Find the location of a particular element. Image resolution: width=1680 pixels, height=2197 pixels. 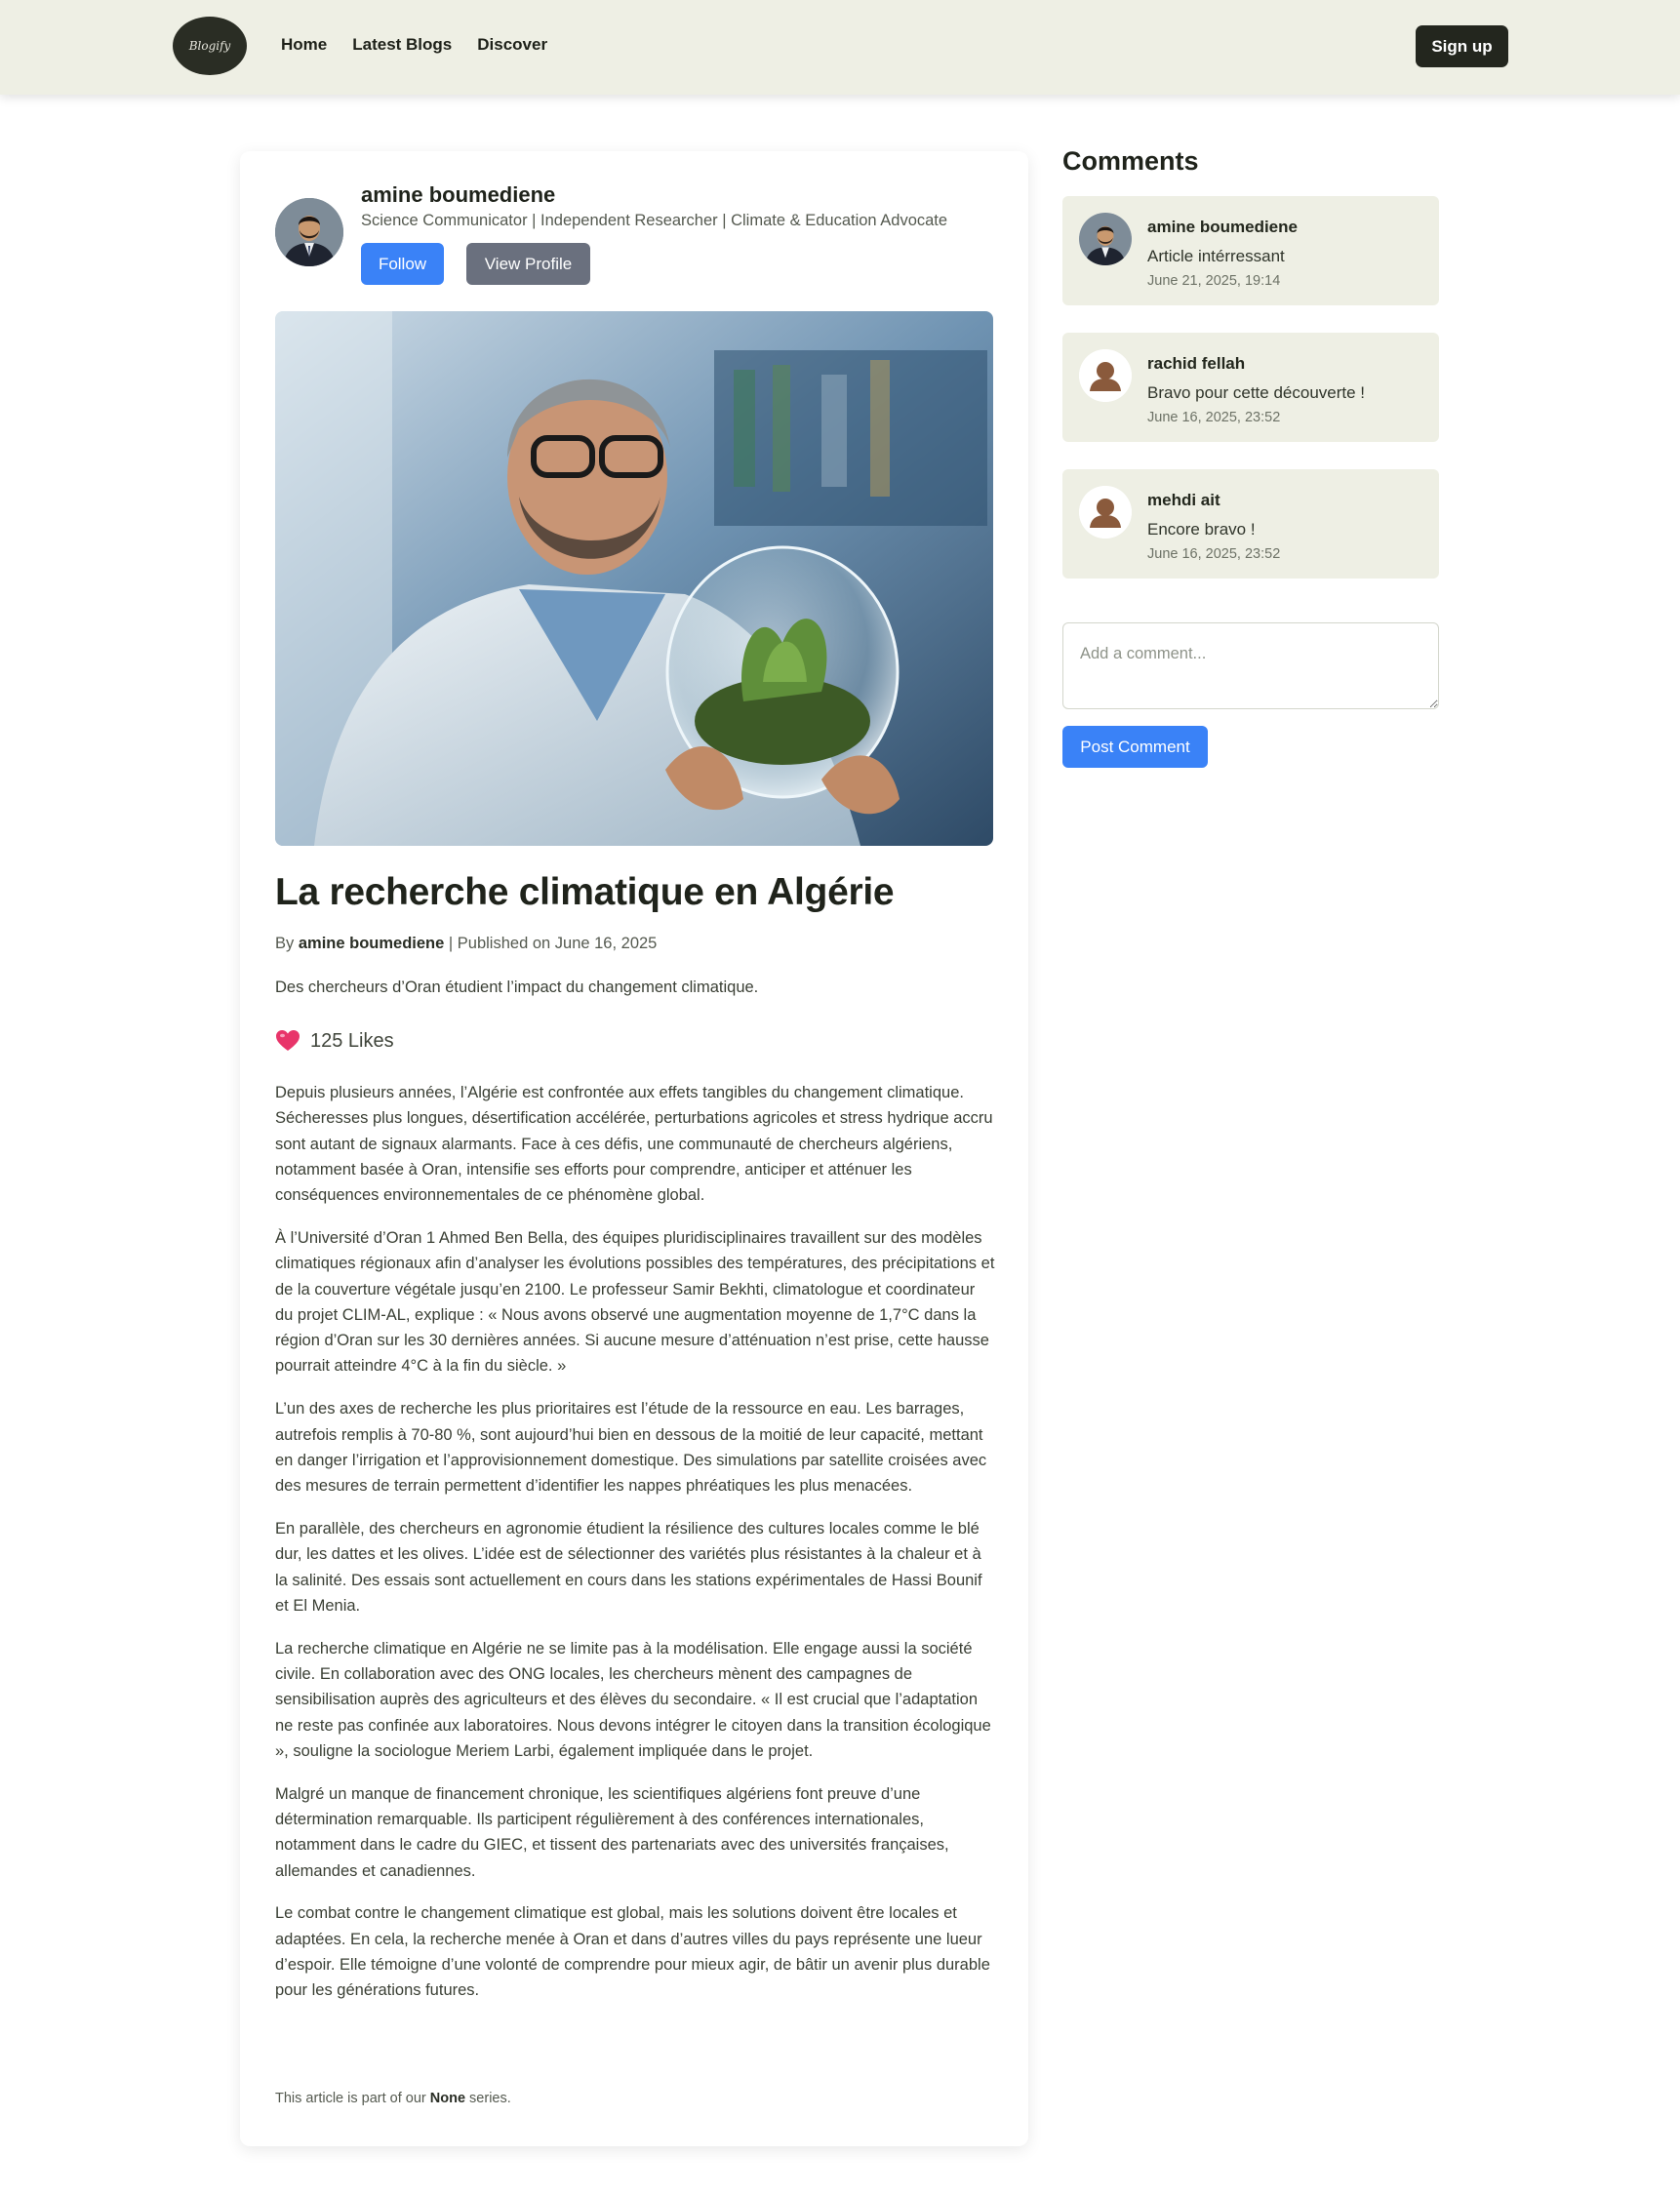

scientist-lab-image is located at coordinates (634, 578).